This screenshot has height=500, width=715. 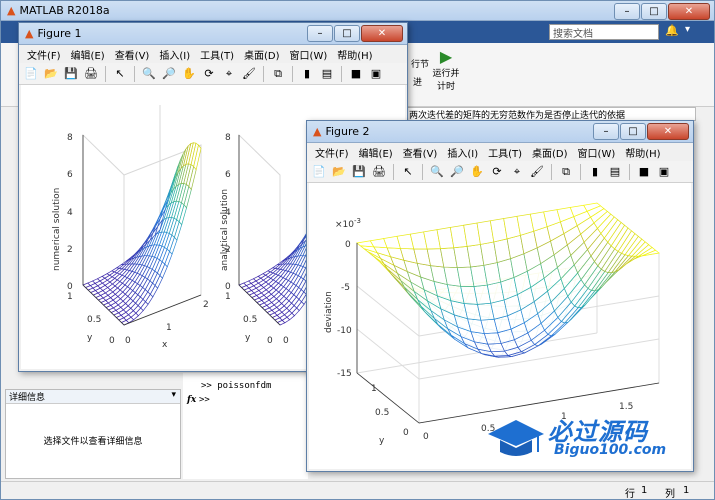 I want to click on run-and-time-button: ▶ 运行并 计时, so click(x=446, y=70).